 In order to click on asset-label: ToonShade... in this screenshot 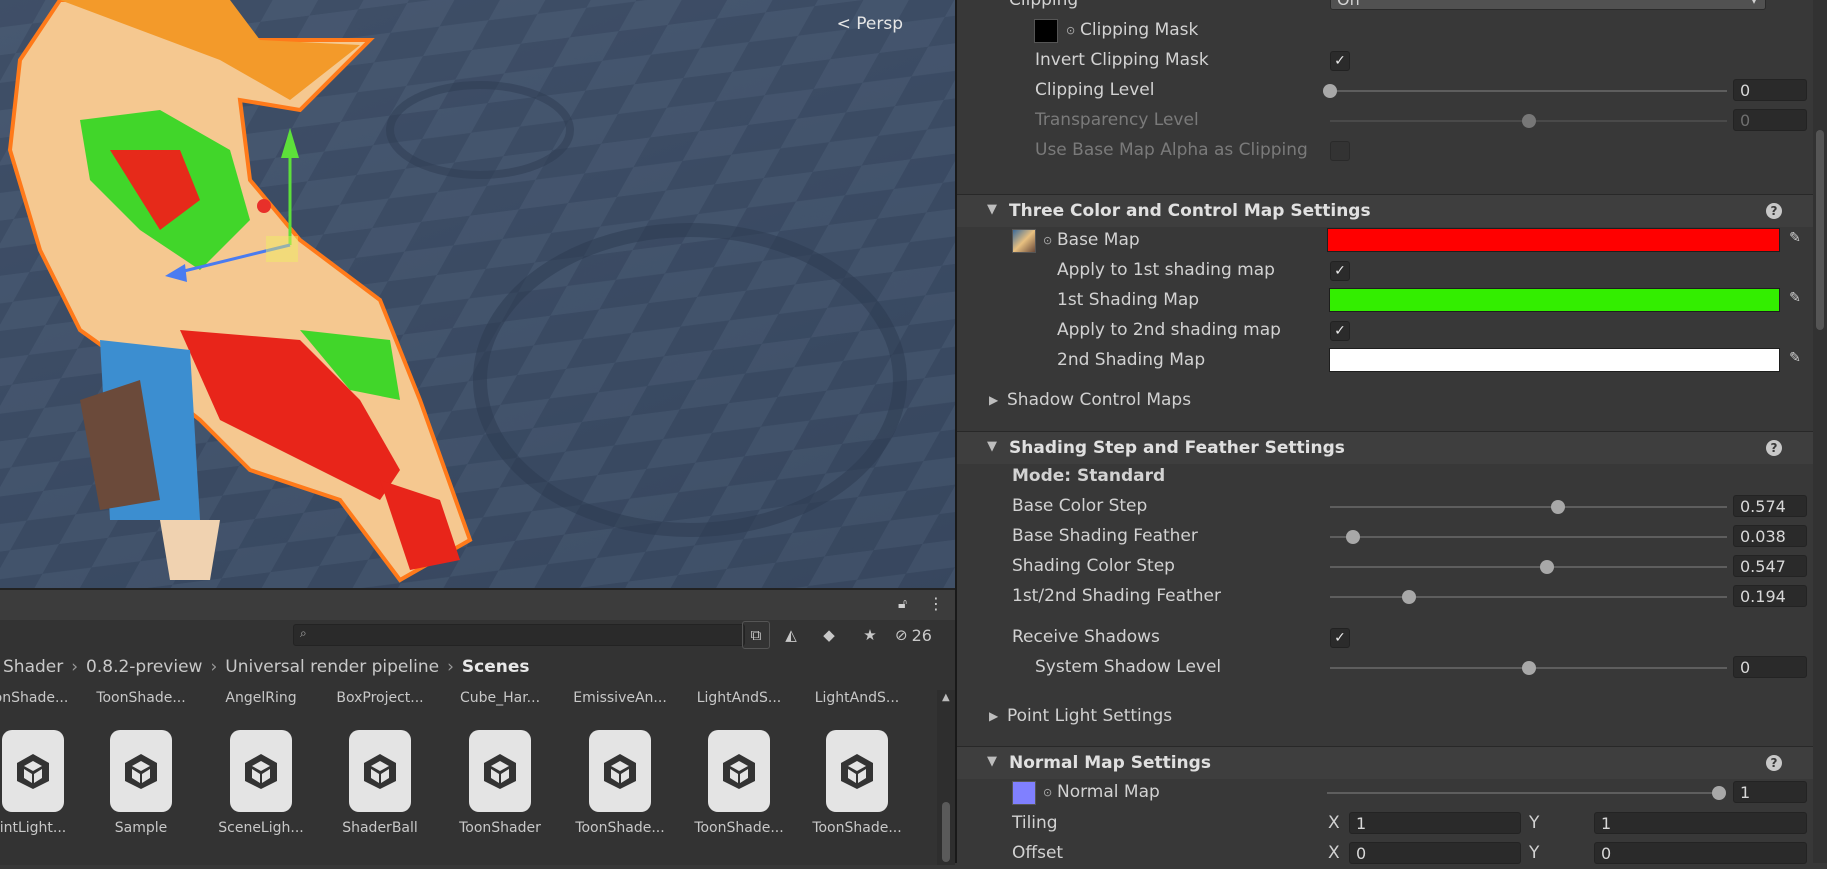, I will do `click(141, 698)`.